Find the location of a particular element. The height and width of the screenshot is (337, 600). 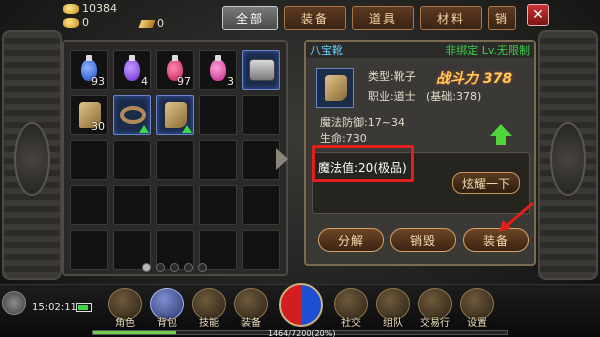

menu-button: 交易行 is located at coordinates (435, 308).